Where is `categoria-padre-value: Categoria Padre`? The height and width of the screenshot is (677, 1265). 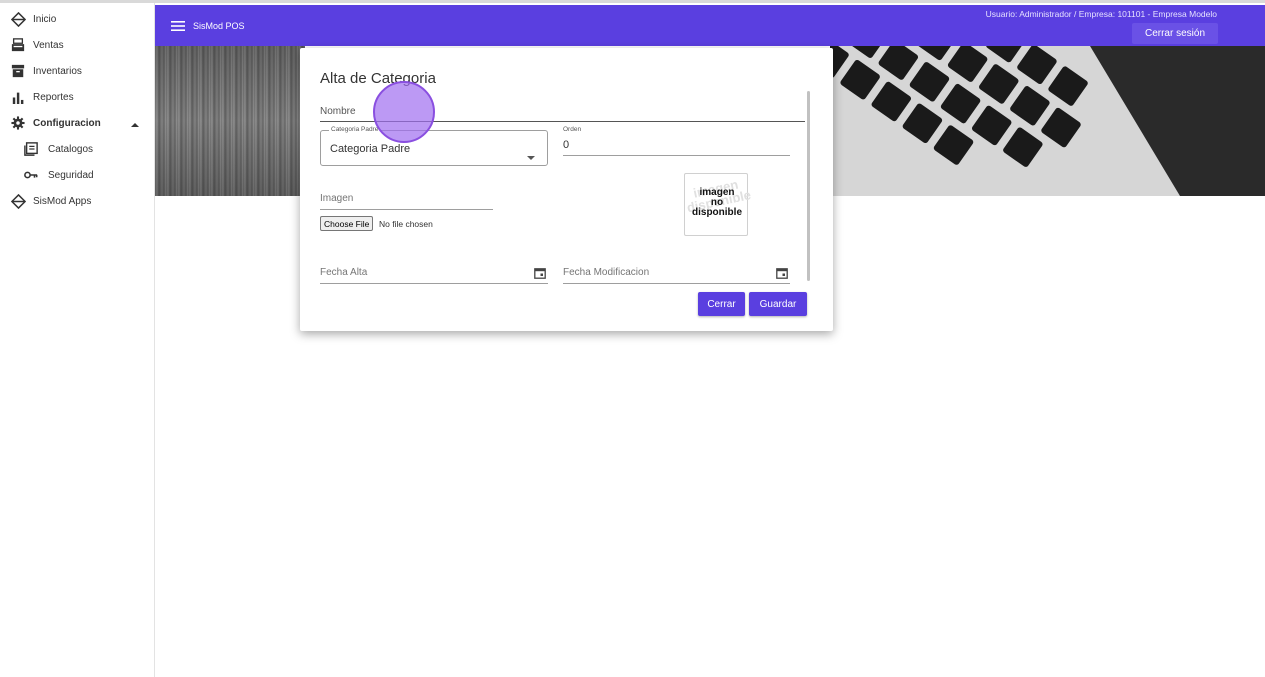
categoria-padre-value: Categoria Padre is located at coordinates (370, 149).